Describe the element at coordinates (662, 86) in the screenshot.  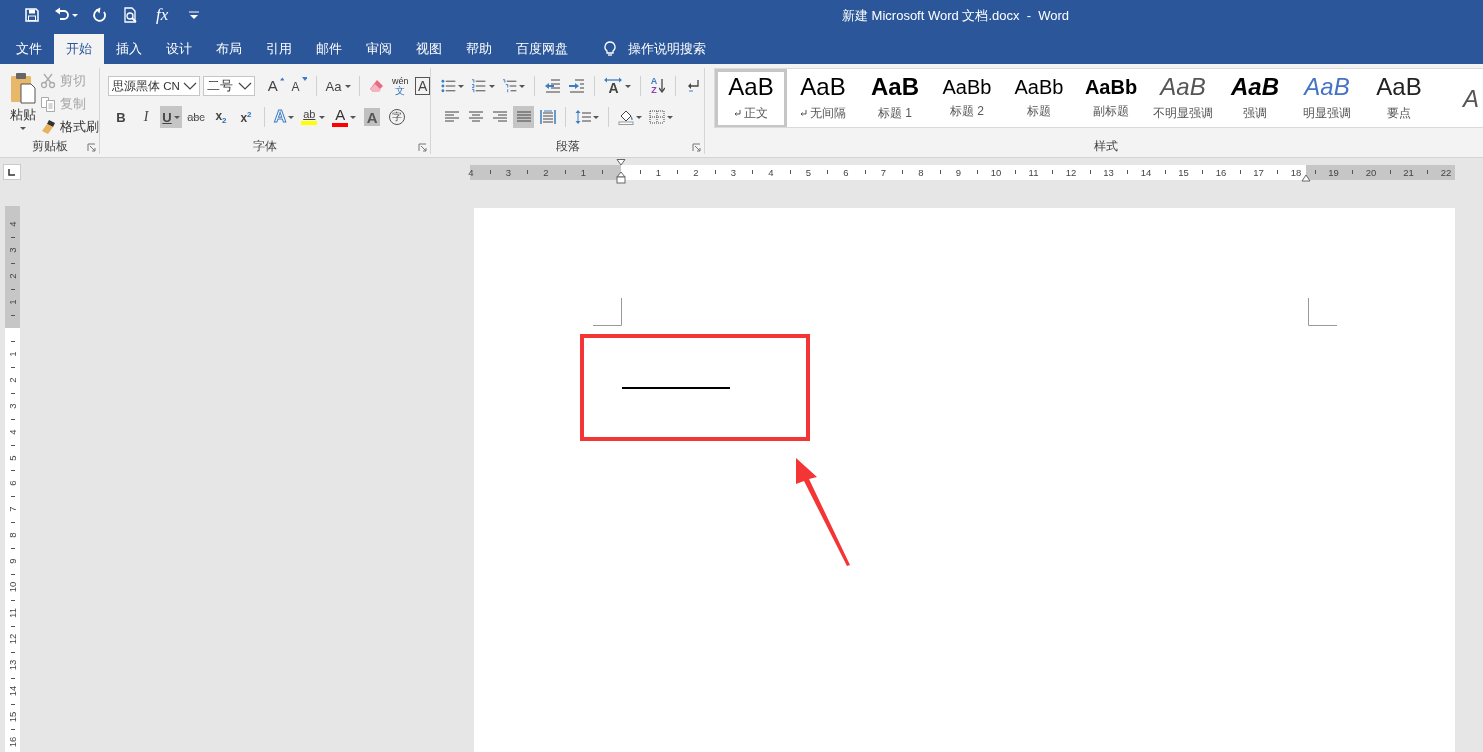
I see `down-arrow-icon` at that location.